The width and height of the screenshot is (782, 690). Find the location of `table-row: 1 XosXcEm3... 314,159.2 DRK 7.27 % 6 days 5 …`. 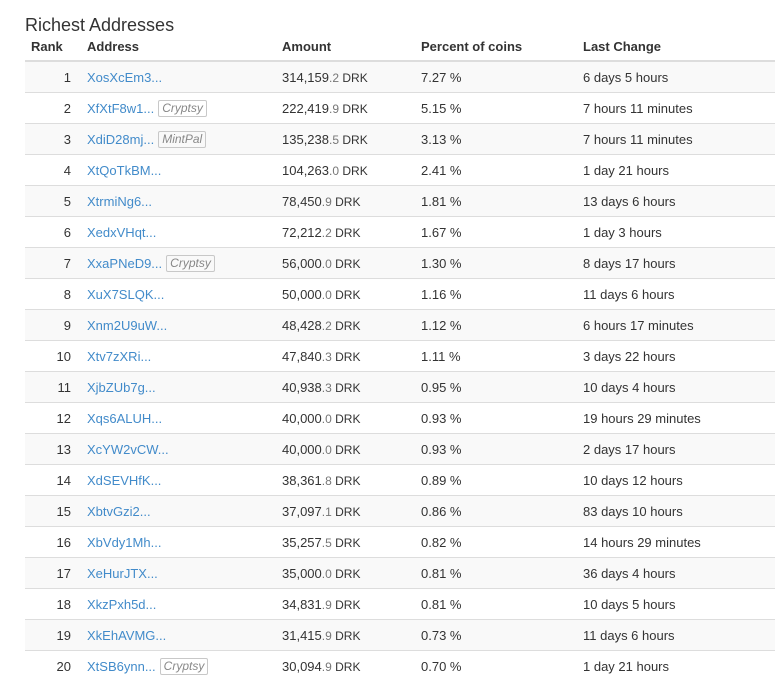

table-row: 1 XosXcEm3... 314,159.2 DRK 7.27 % 6 days 5 … is located at coordinates (400, 76).